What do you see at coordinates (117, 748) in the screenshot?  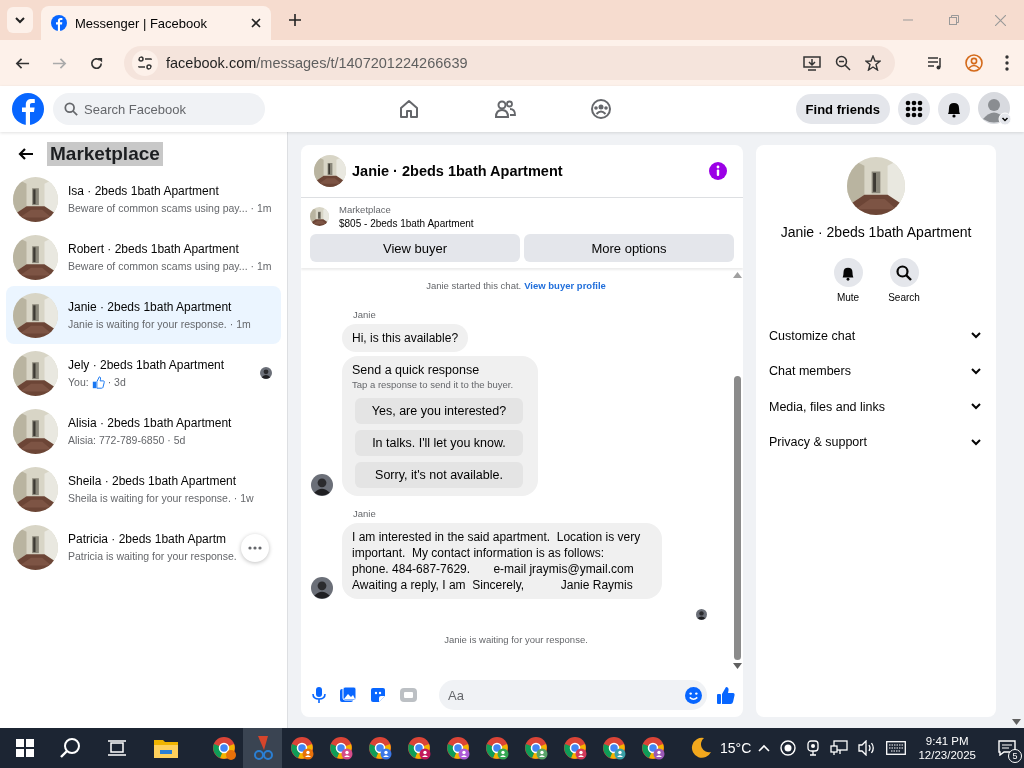 I see `task-view-icon` at bounding box center [117, 748].